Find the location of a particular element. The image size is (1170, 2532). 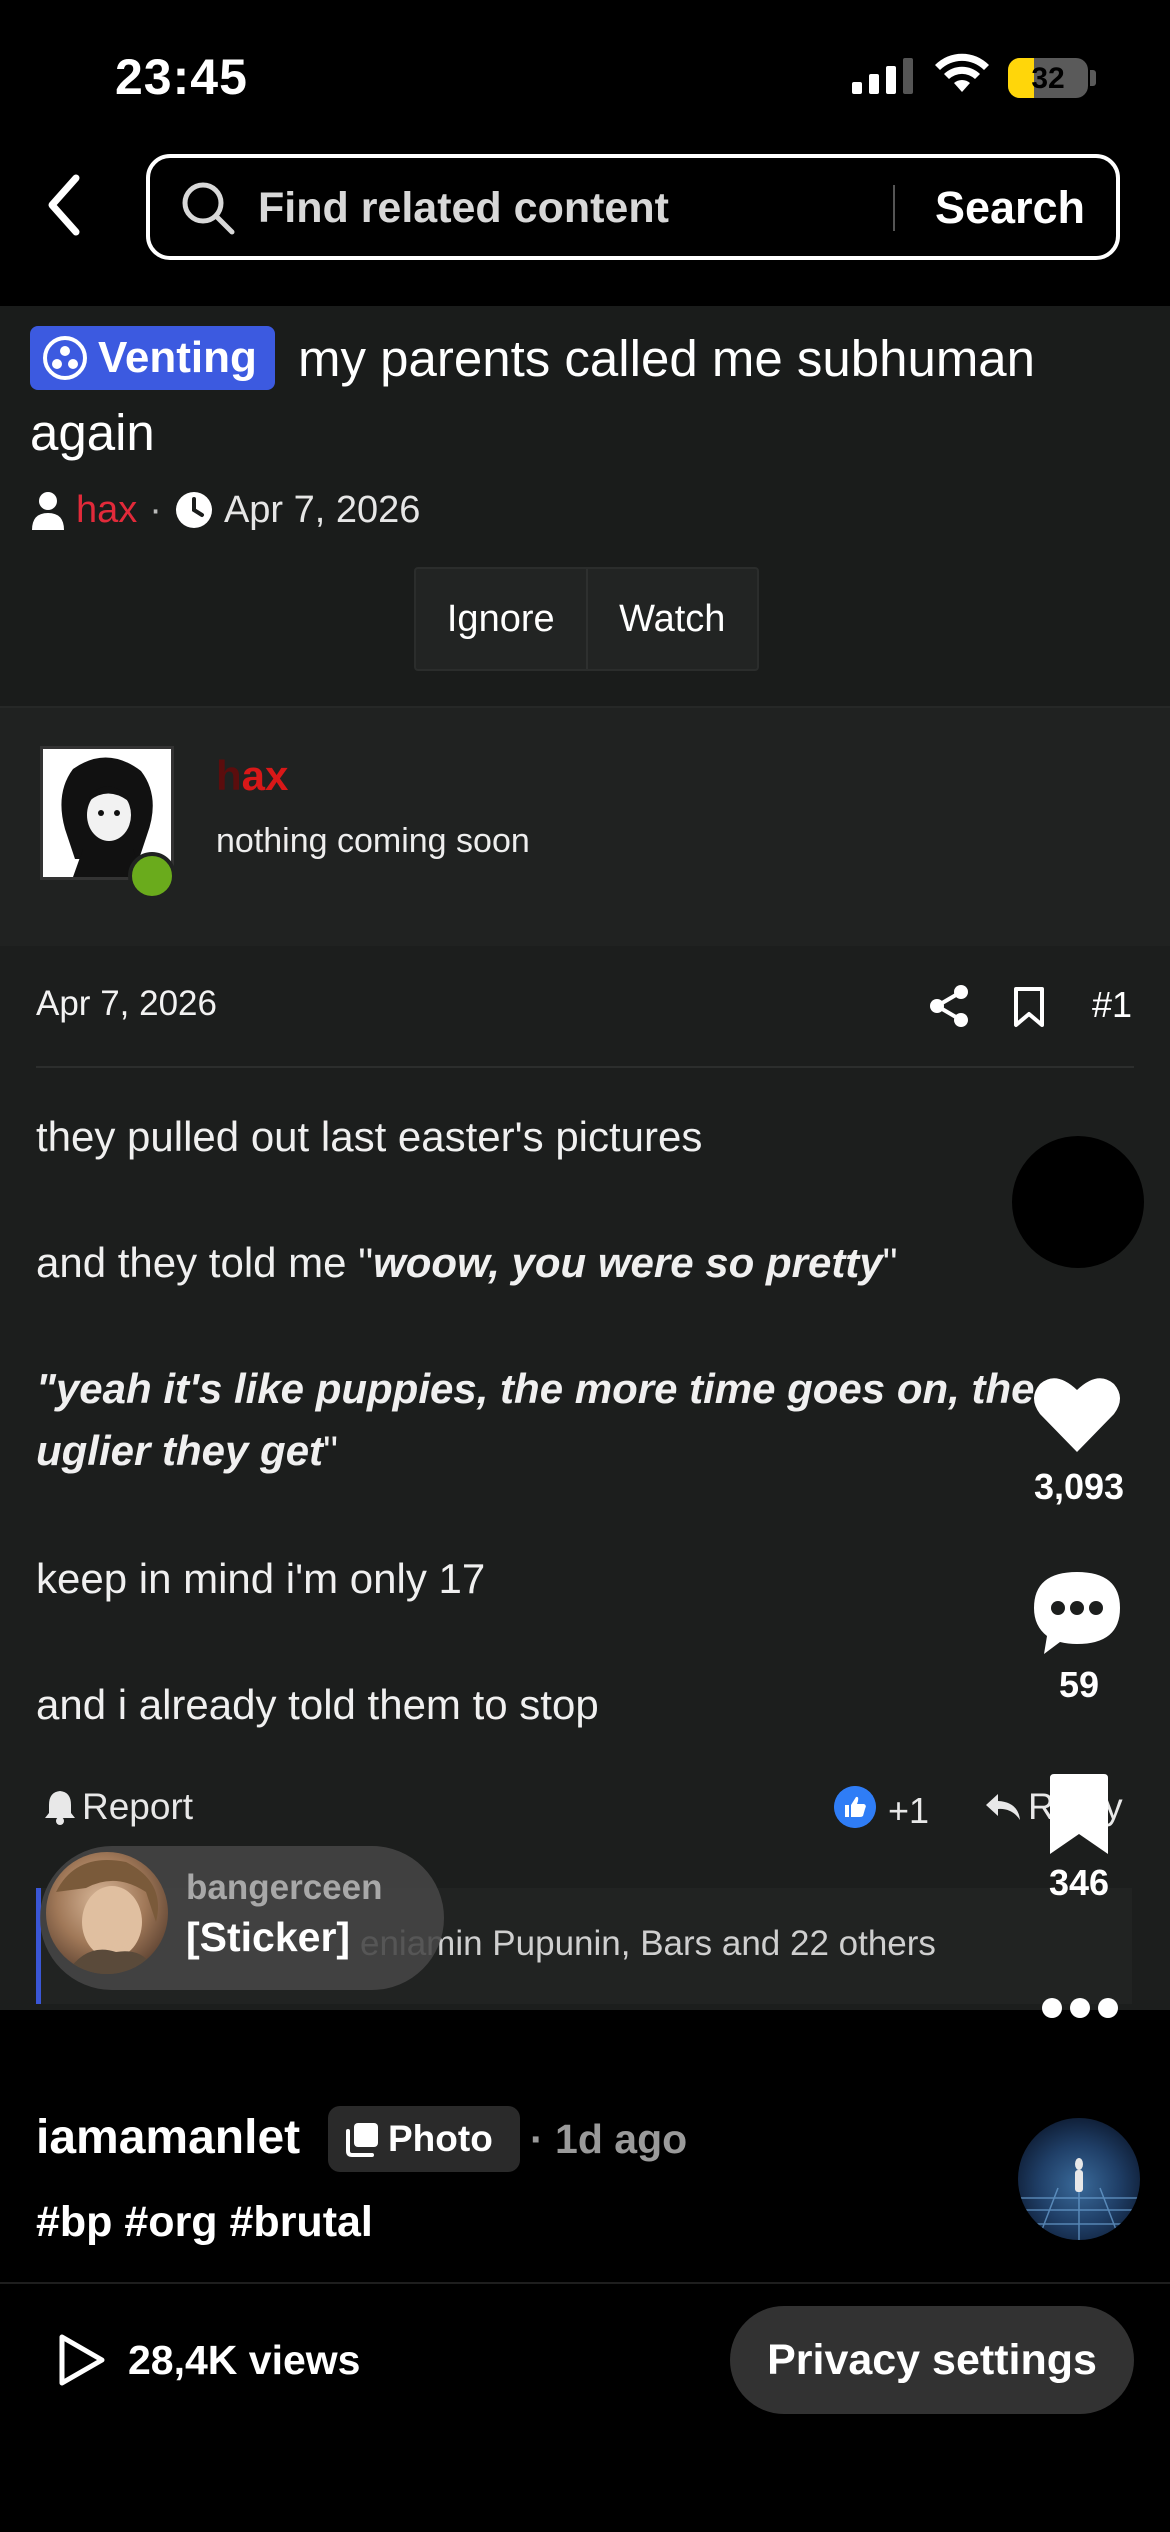

views-label: 28,4K views is located at coordinates (244, 2359).